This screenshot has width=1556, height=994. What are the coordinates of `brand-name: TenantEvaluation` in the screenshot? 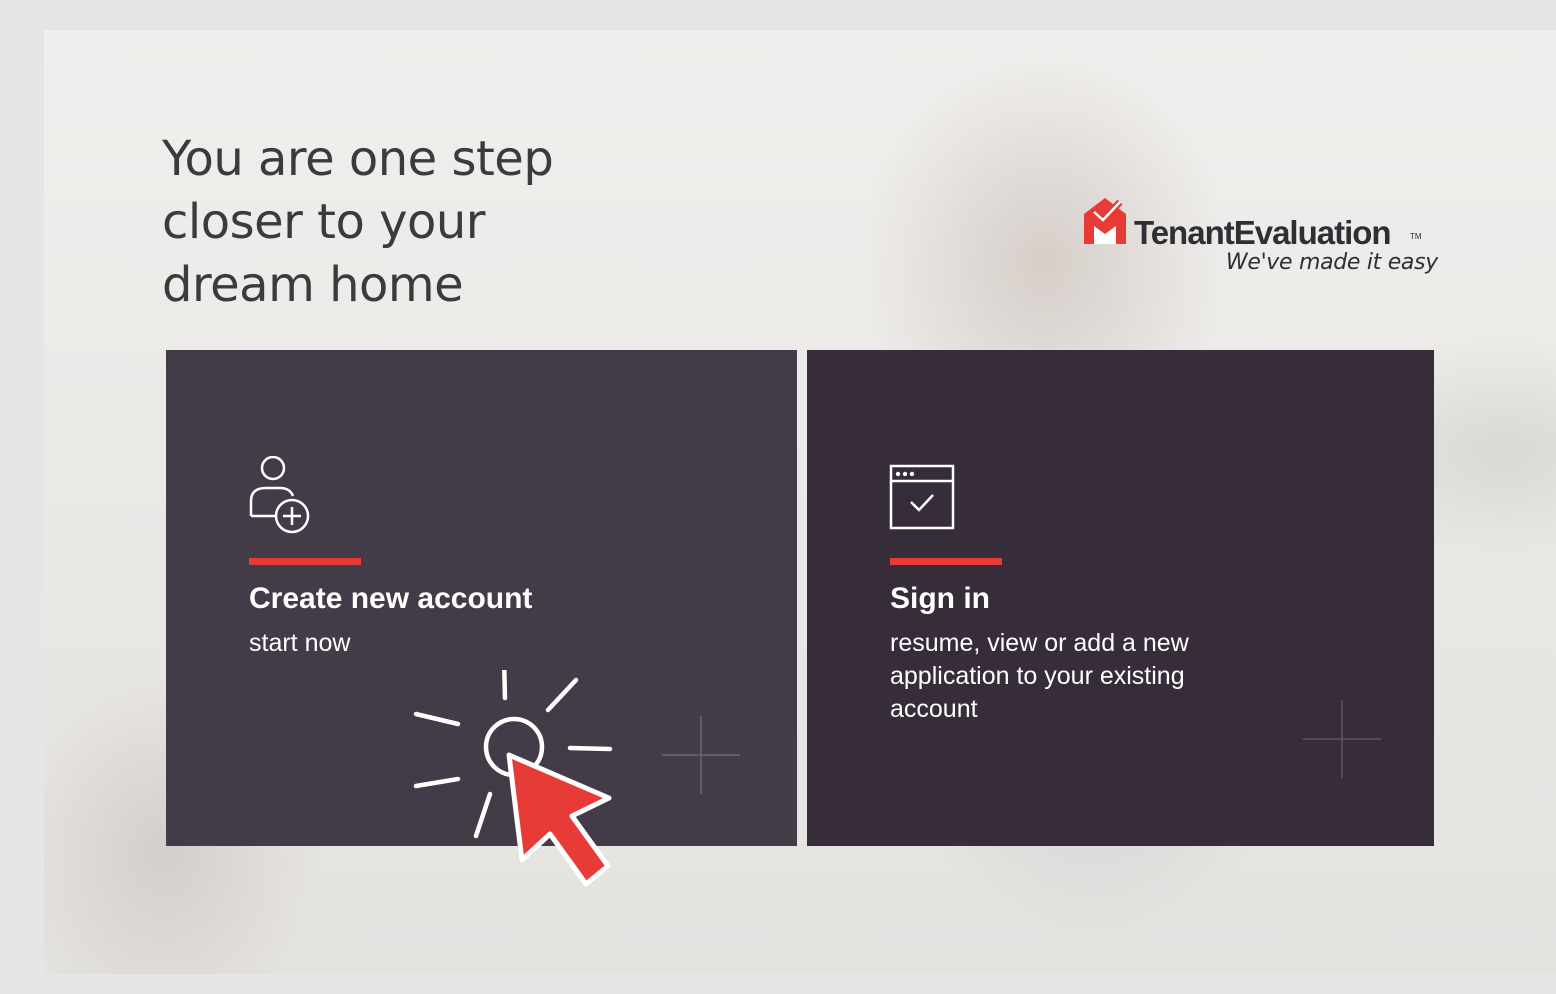 It's located at (1263, 232).